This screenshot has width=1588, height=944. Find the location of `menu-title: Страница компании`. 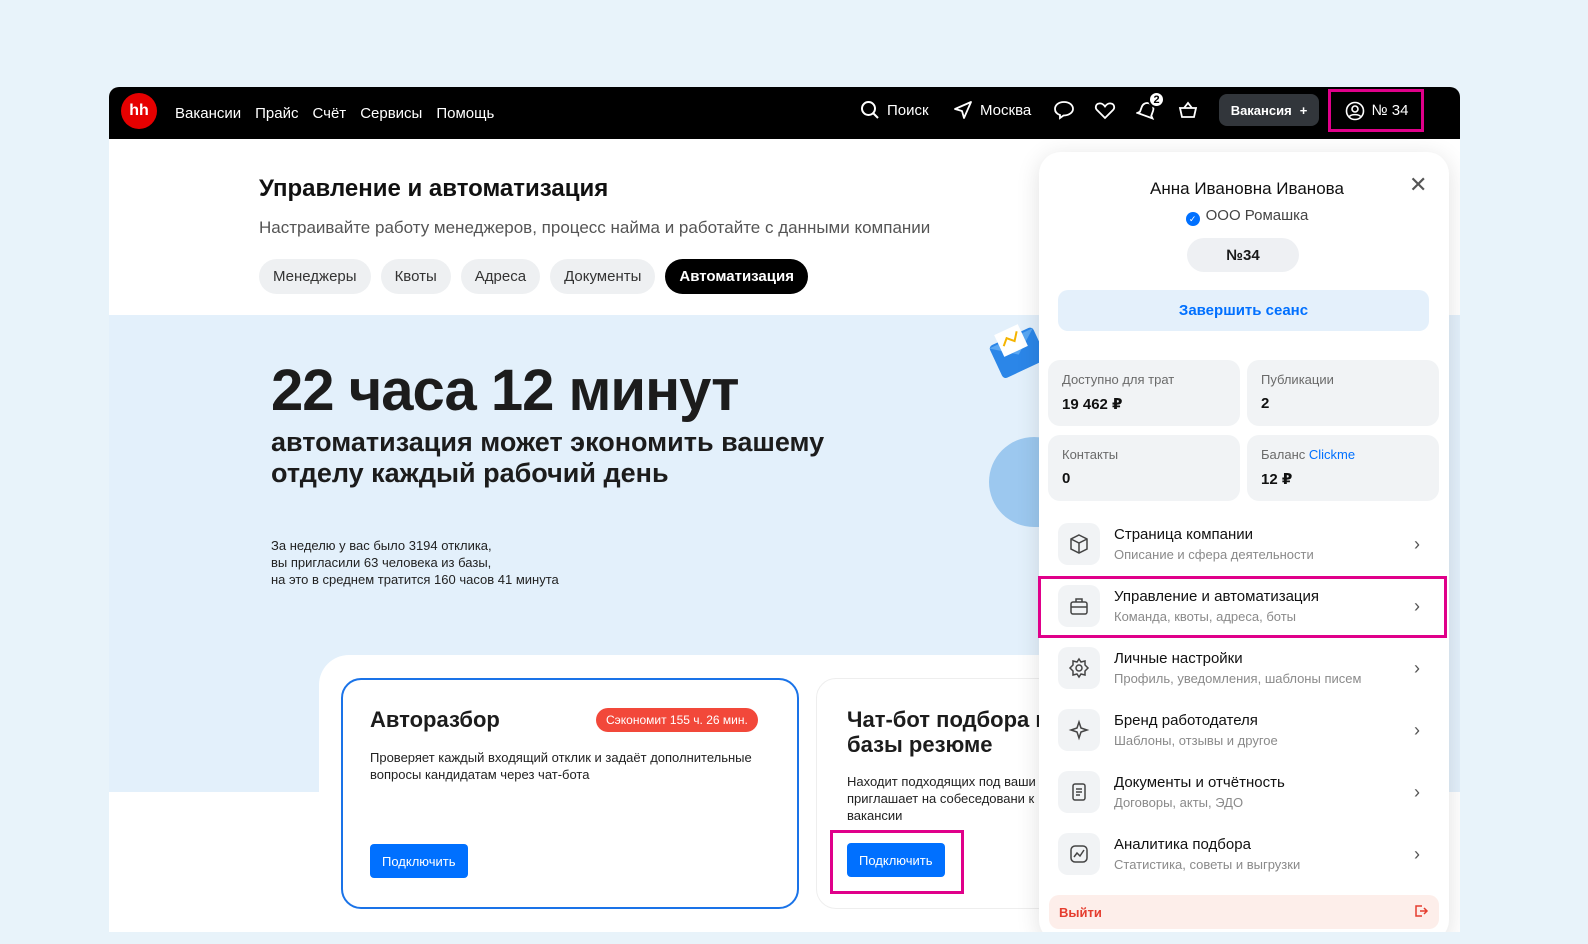

menu-title: Страница компании is located at coordinates (1184, 534).